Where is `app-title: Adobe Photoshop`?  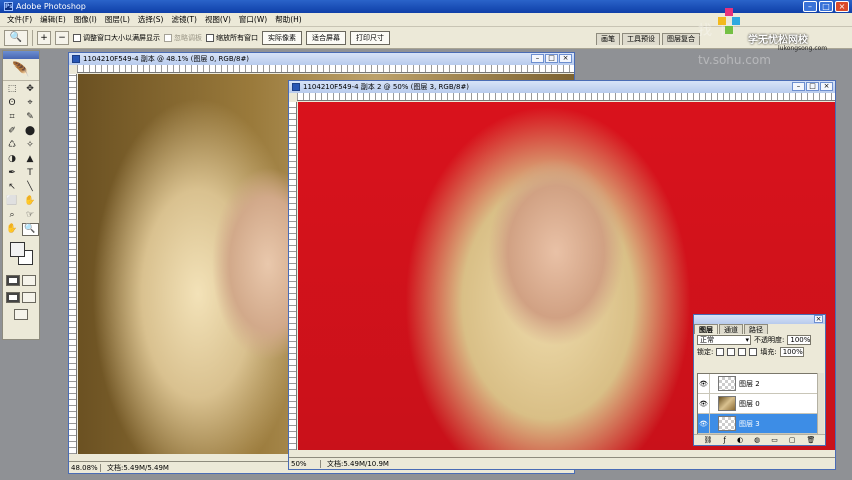
app-title: Adobe Photoshop is located at coordinates (51, 6).